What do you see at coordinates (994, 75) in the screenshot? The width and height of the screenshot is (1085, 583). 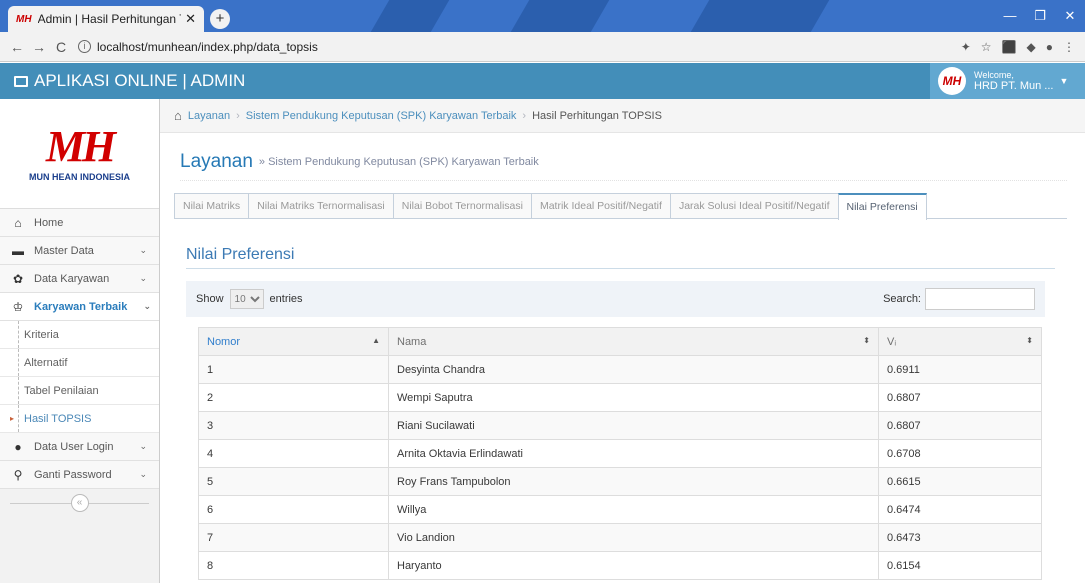 I see `welcome-label: Welcome,` at bounding box center [994, 75].